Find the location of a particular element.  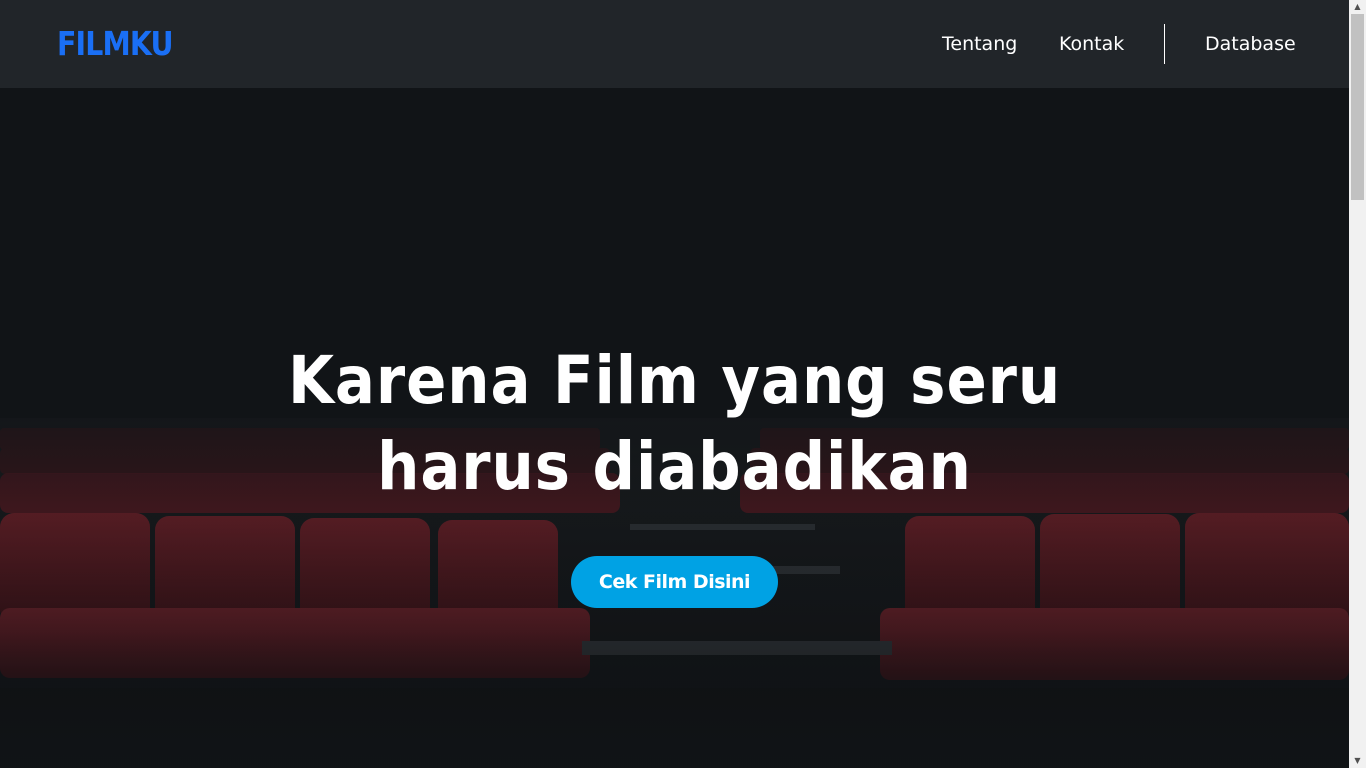

nav-link-tentang: Tentang is located at coordinates (979, 44).